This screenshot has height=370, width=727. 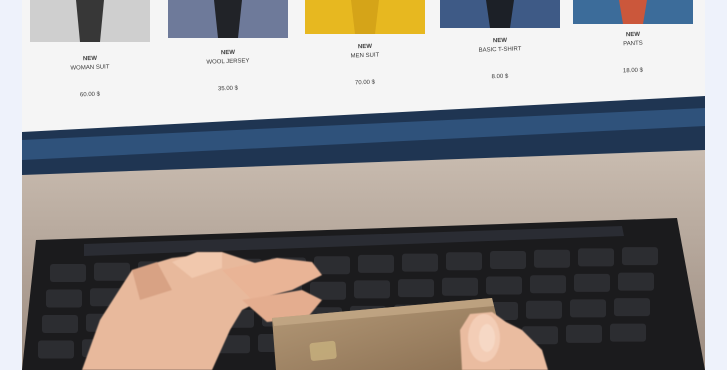 I want to click on product-price: 60.00 $, so click(x=90, y=95).